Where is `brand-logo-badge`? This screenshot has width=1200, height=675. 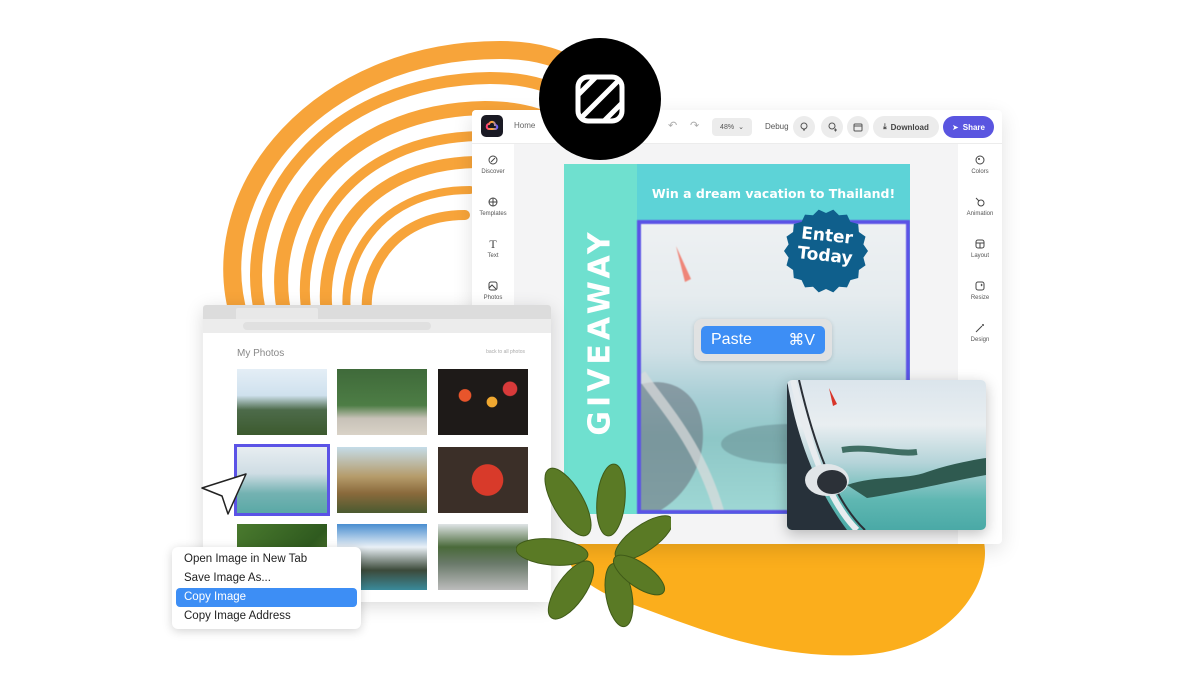 brand-logo-badge is located at coordinates (600, 99).